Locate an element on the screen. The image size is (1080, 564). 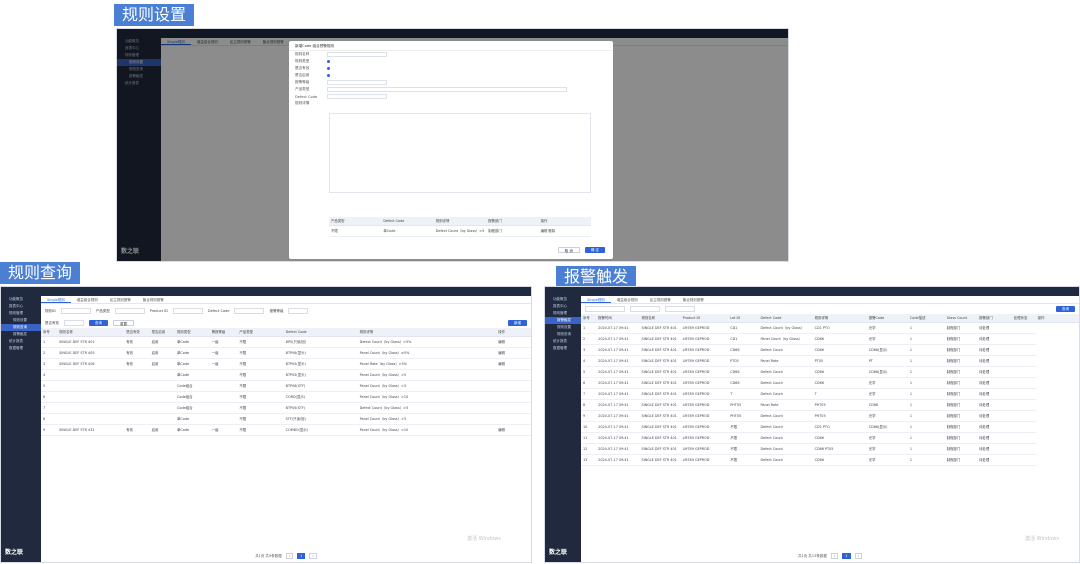
modal-cell: 不限 is located at coordinates (355, 231).